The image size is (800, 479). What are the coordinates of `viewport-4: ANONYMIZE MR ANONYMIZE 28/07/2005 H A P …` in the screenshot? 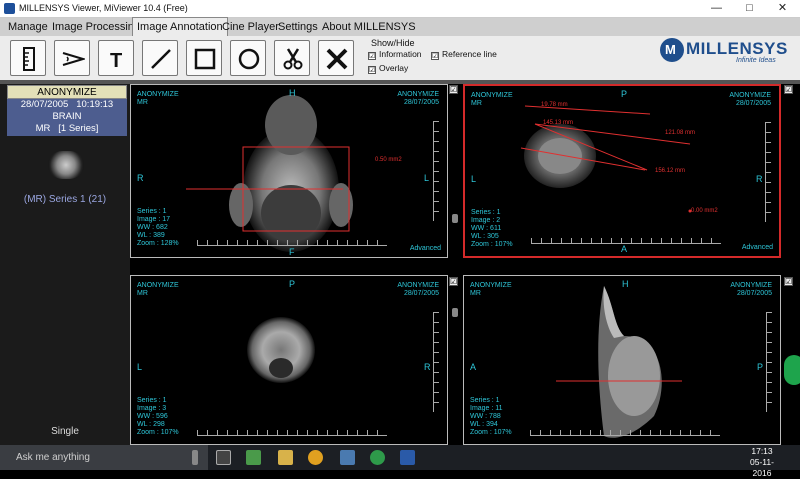 It's located at (622, 360).